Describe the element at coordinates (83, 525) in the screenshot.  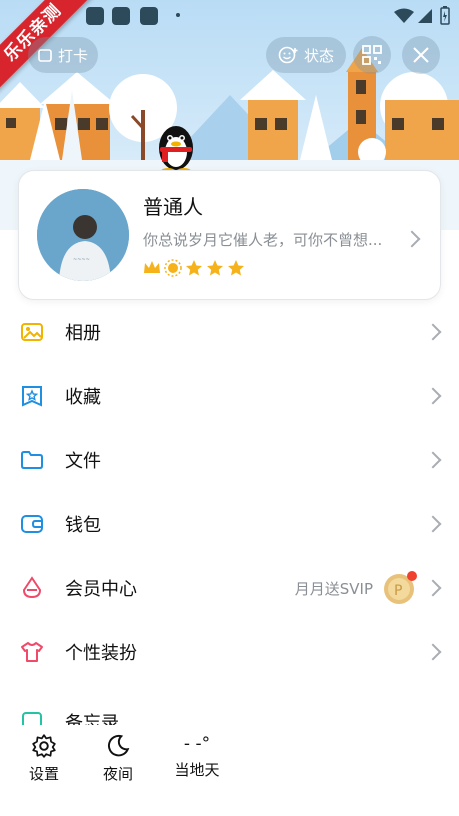
I see `menu-label-wallet: 钱包` at that location.